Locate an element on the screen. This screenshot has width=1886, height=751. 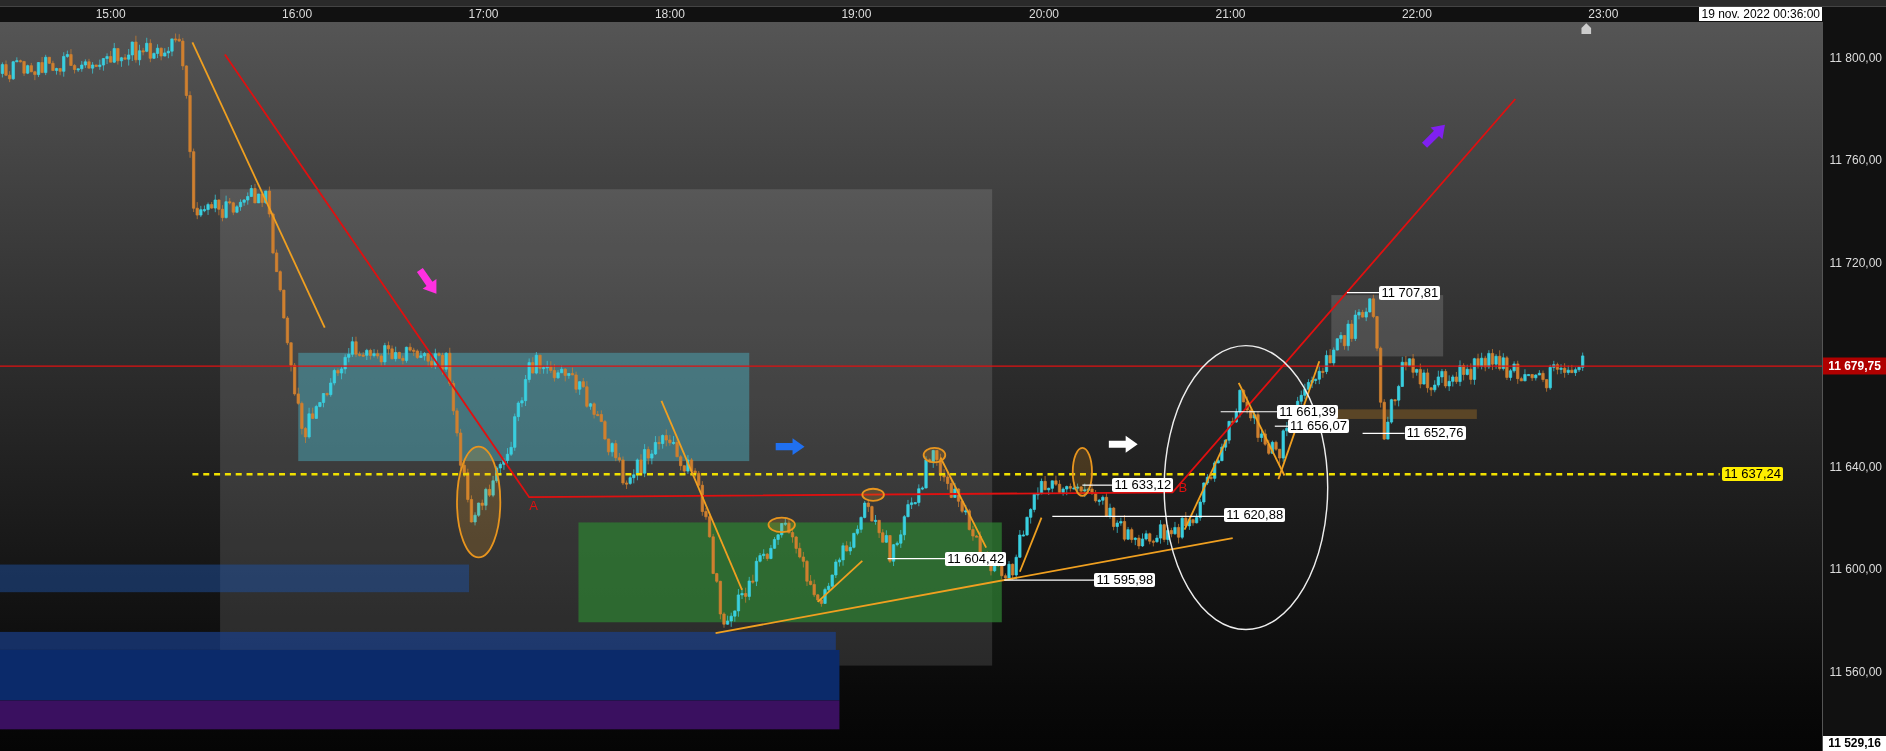
price-tick: 11 560,00 is located at coordinates (1855, 671).